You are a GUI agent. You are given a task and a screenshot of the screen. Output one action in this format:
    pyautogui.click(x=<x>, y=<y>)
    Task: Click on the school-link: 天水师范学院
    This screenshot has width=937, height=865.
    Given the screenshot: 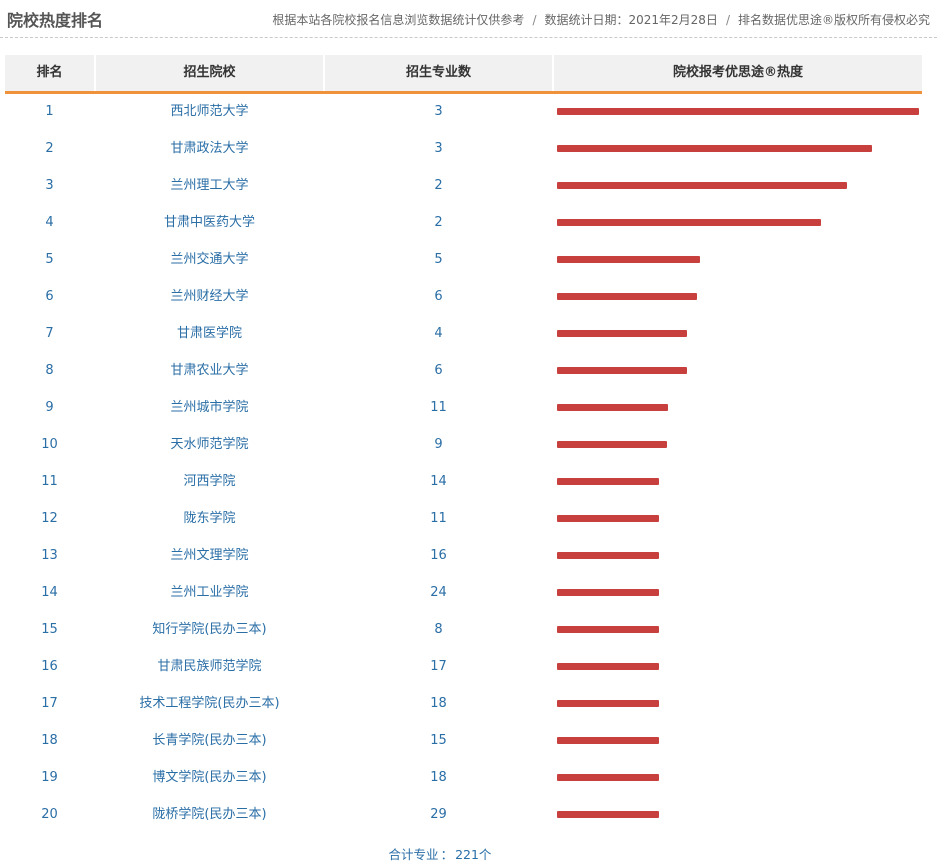 What is the action you would take?
    pyautogui.click(x=209, y=444)
    